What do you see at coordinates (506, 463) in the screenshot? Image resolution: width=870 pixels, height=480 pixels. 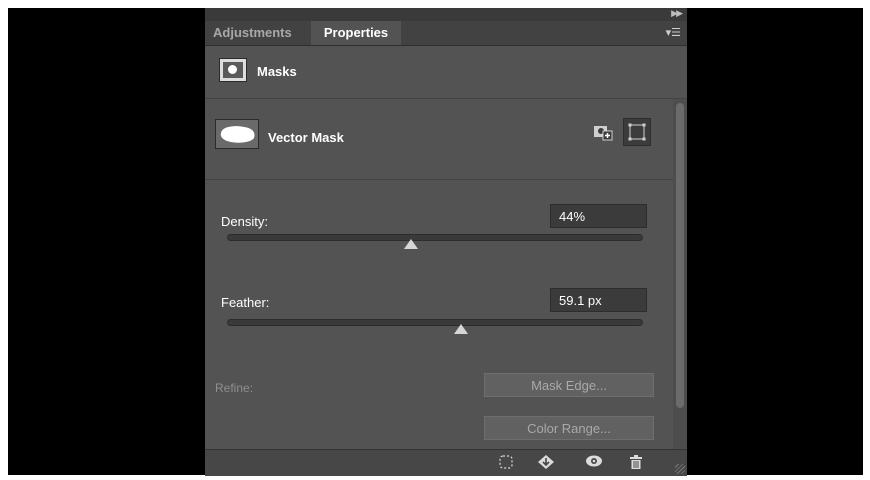 I see `load-selection-icon` at bounding box center [506, 463].